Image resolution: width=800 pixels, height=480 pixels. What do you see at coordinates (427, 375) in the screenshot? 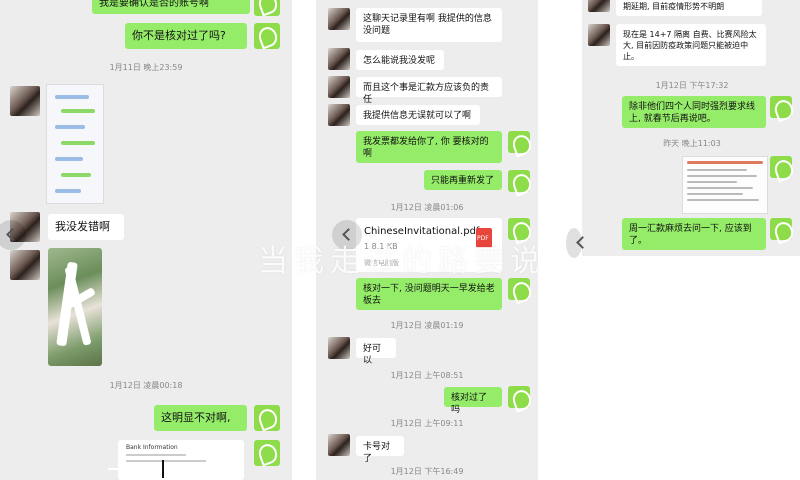
I see `timestamp: 1月12日 上午08:51` at bounding box center [427, 375].